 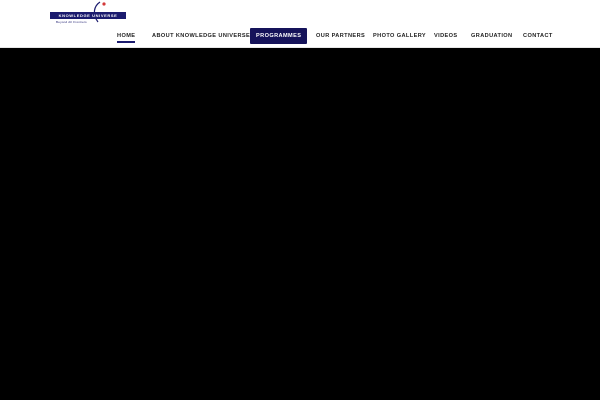 I want to click on nav-item-graduation: GRADUATION, so click(x=492, y=36).